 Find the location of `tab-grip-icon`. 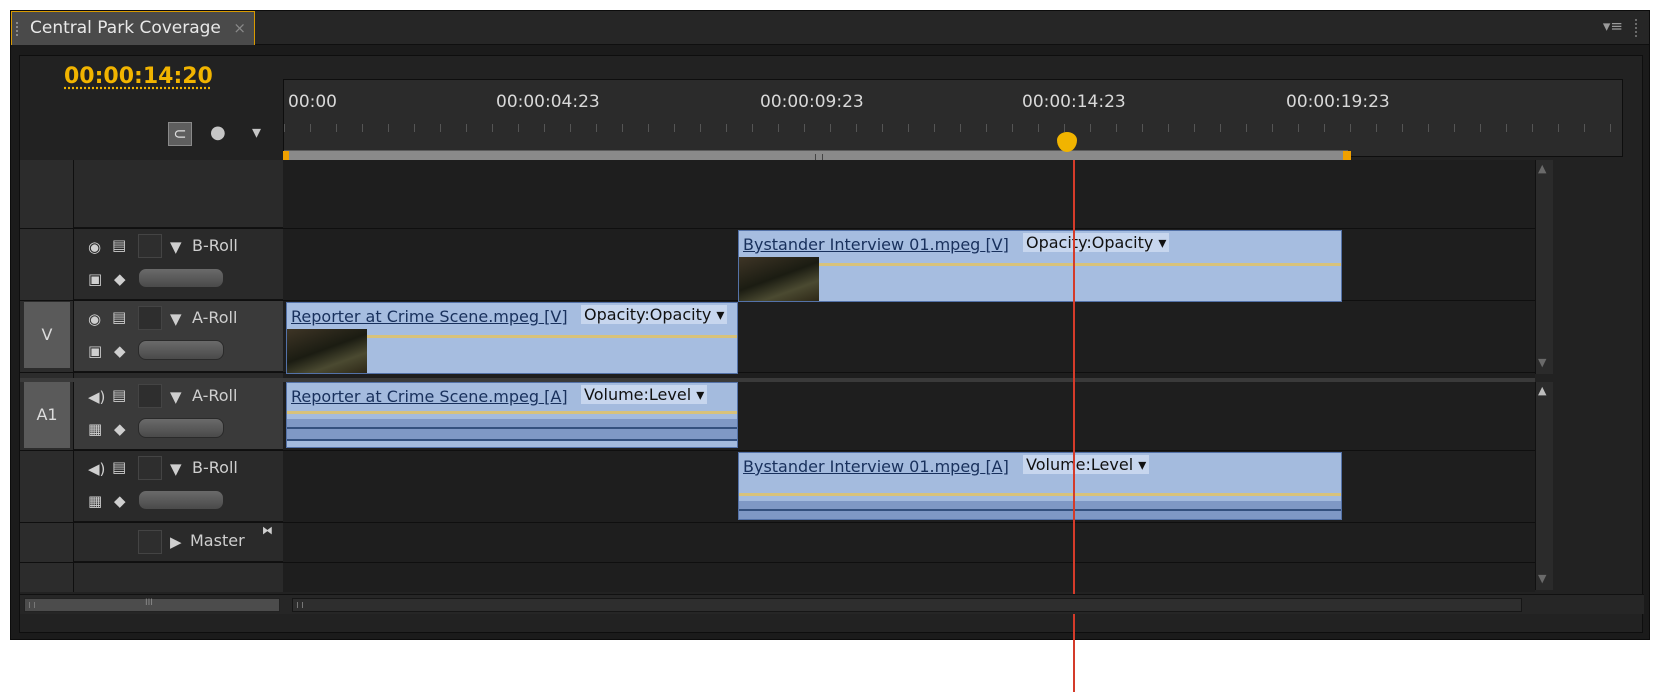

tab-grip-icon is located at coordinates (19, 29).